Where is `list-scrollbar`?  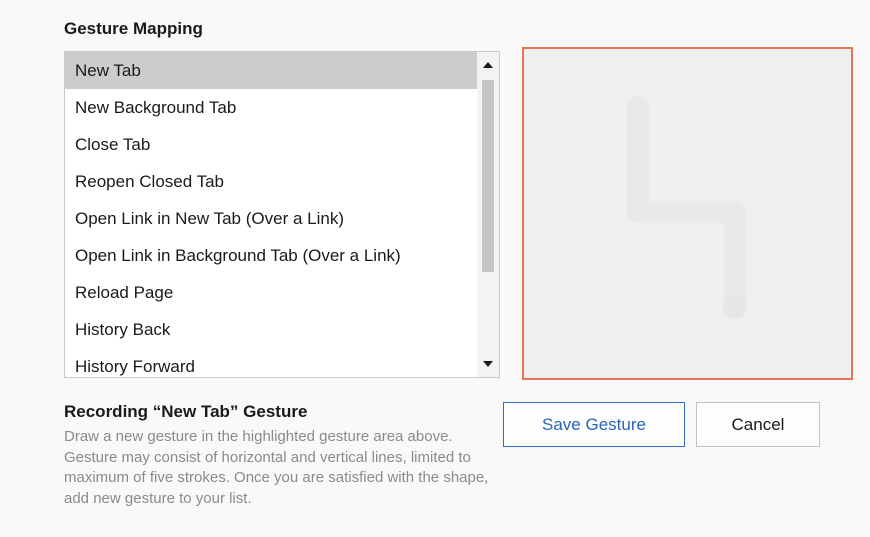
list-scrollbar is located at coordinates (488, 214).